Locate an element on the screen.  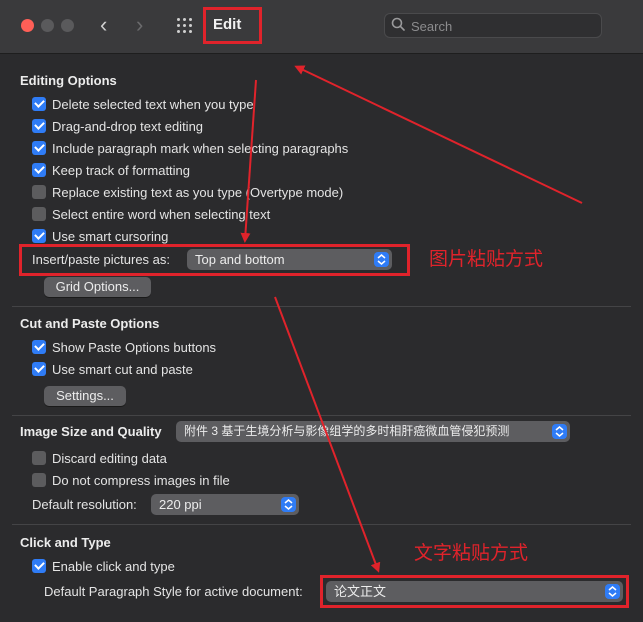
title-bar: ‹ › Edit Search is located at coordinates (321, 27).